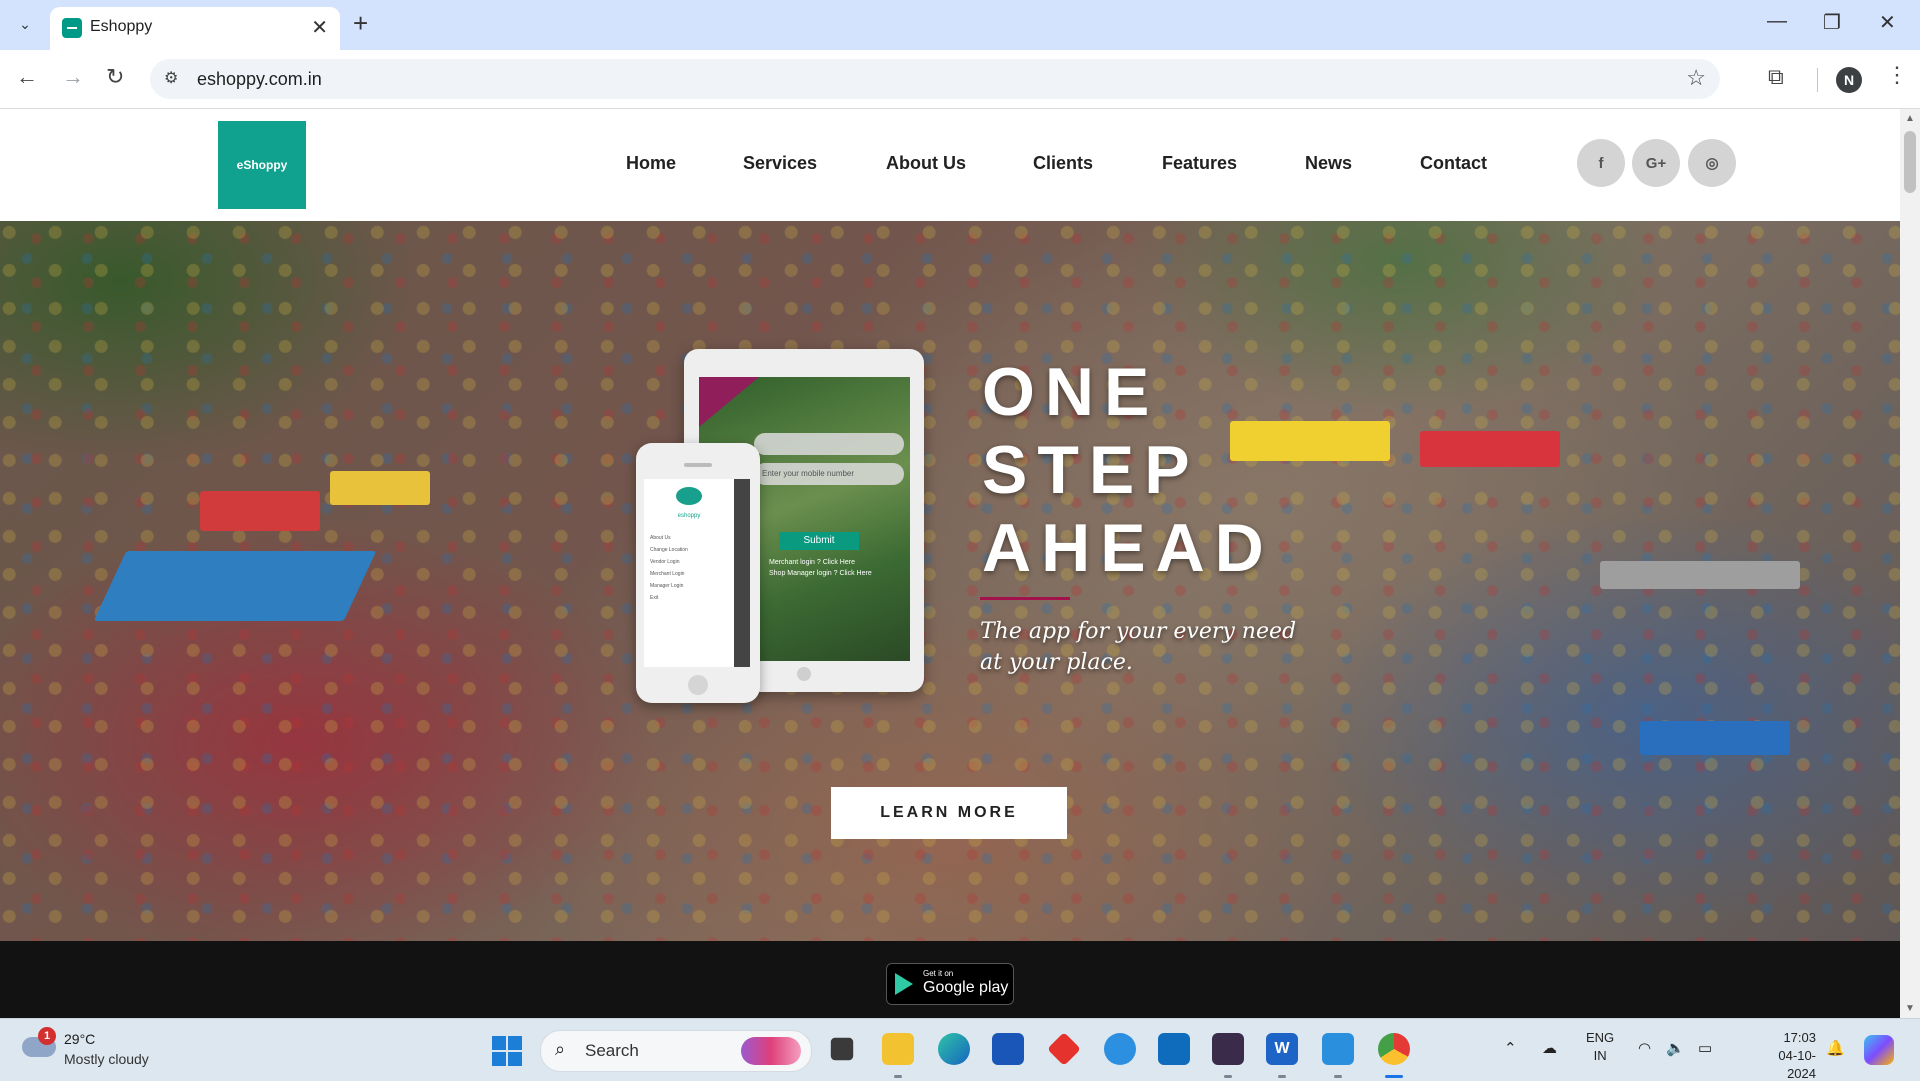  Describe the element at coordinates (1887, 22) in the screenshot. I see `close-window-button: ✕` at that location.